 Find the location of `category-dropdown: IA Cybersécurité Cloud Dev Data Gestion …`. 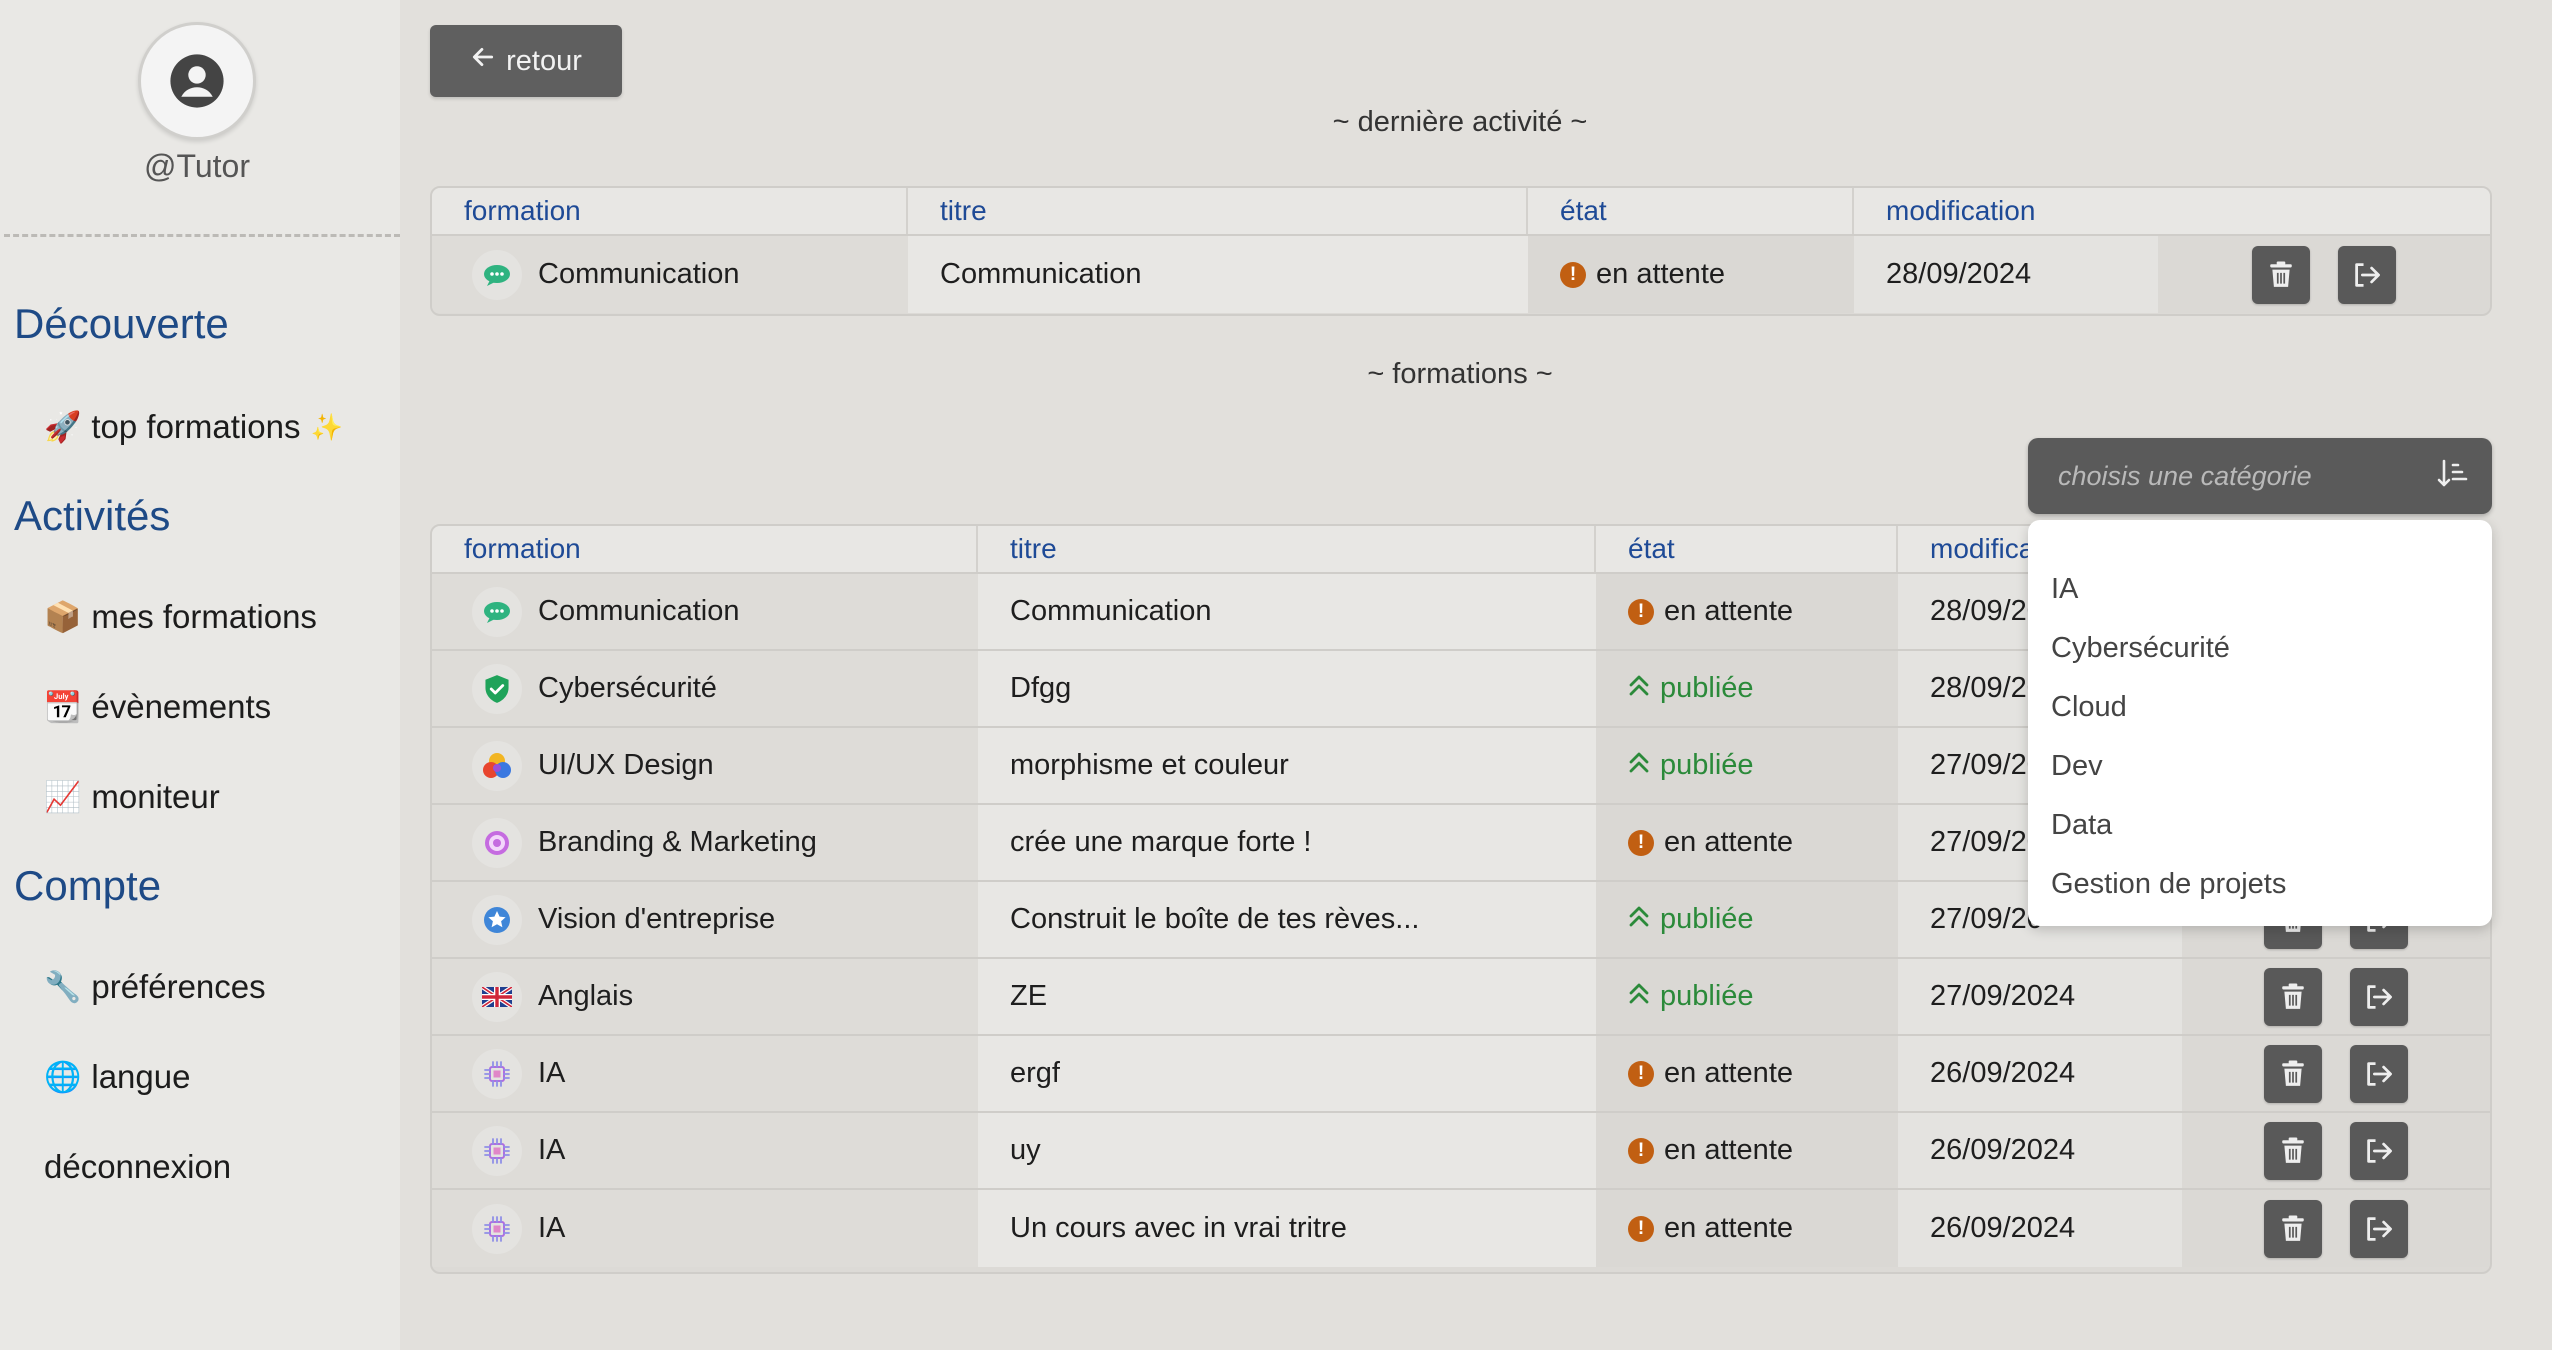

category-dropdown: IA Cybersécurité Cloud Dev Data Gestion … is located at coordinates (2260, 723).